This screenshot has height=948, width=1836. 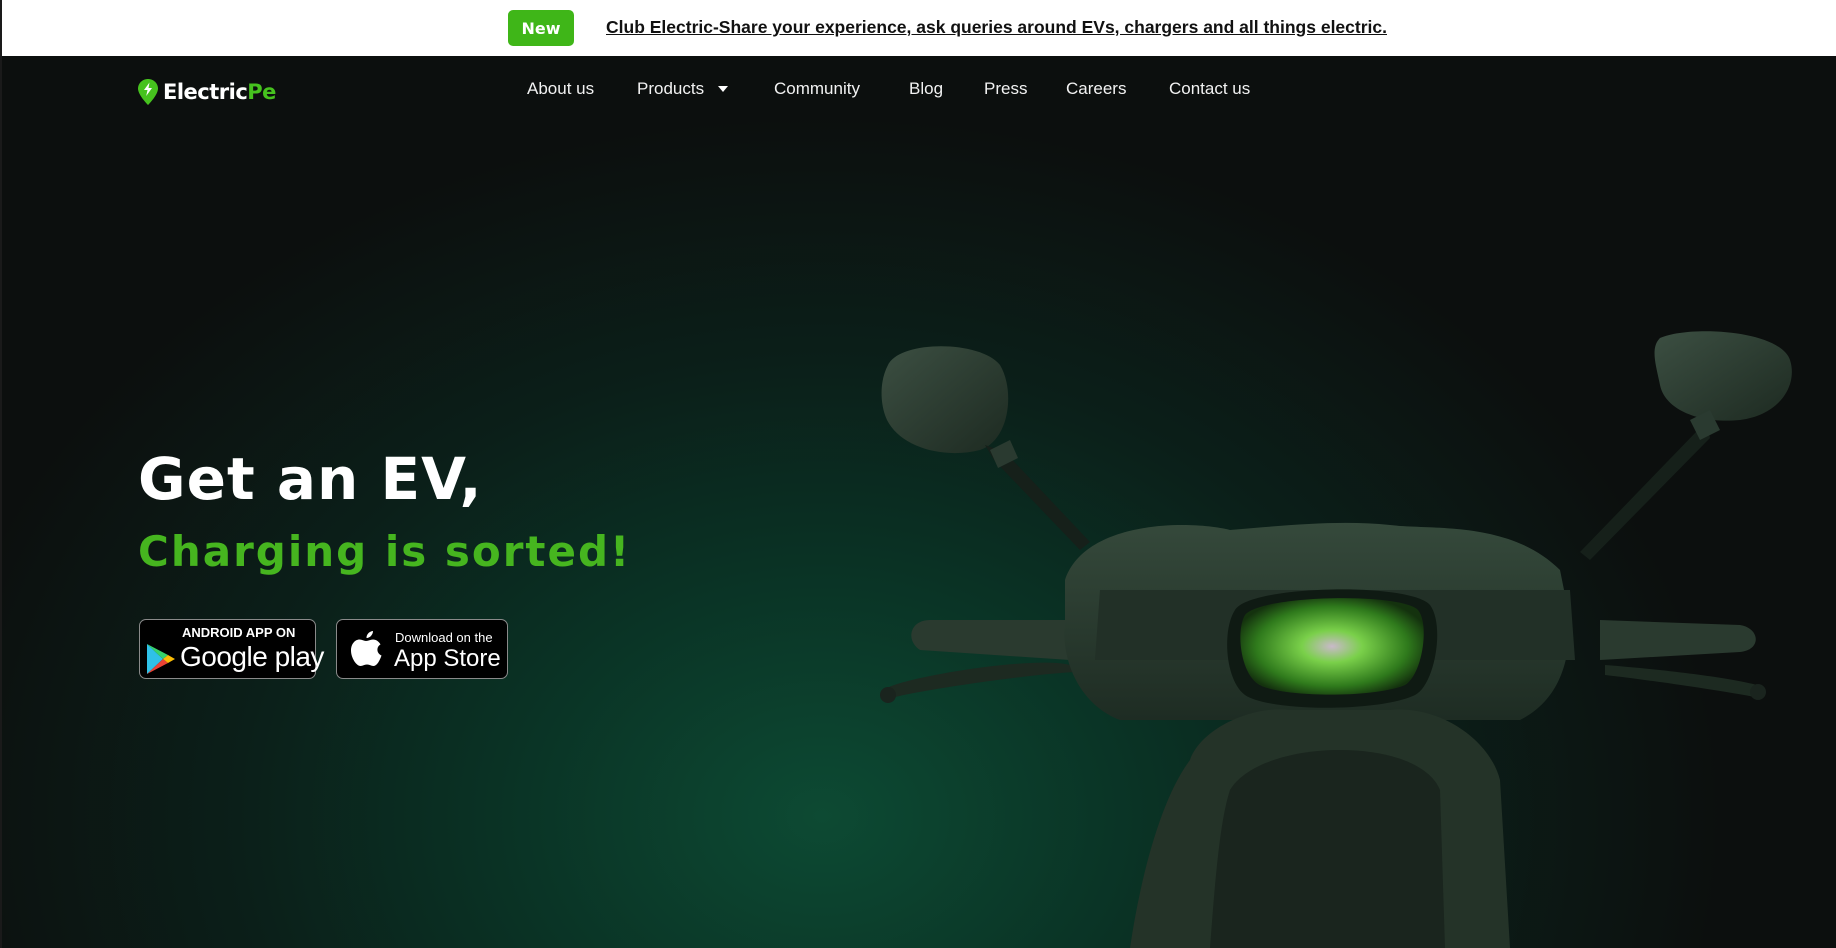 I want to click on nav-about-us: About us, so click(x=560, y=89).